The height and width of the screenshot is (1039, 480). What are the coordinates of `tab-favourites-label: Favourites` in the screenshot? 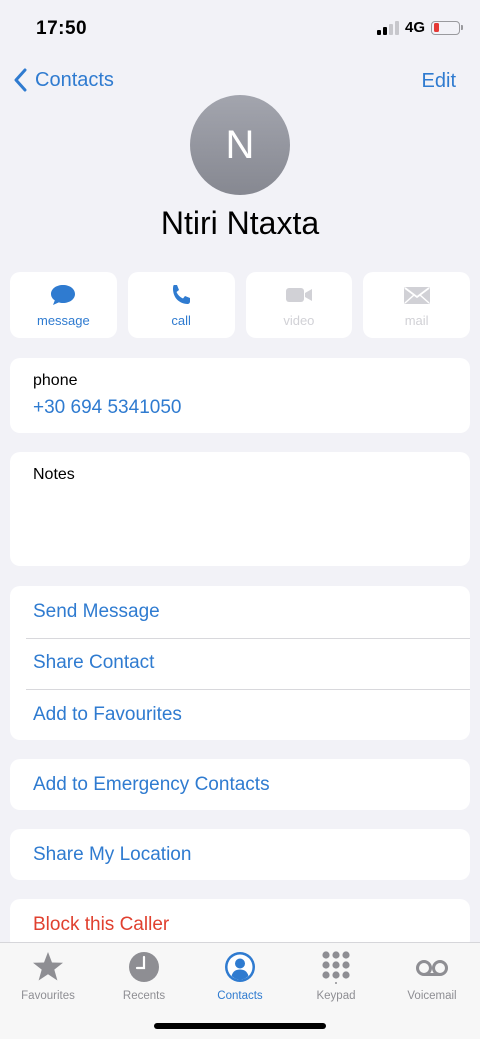 It's located at (48, 996).